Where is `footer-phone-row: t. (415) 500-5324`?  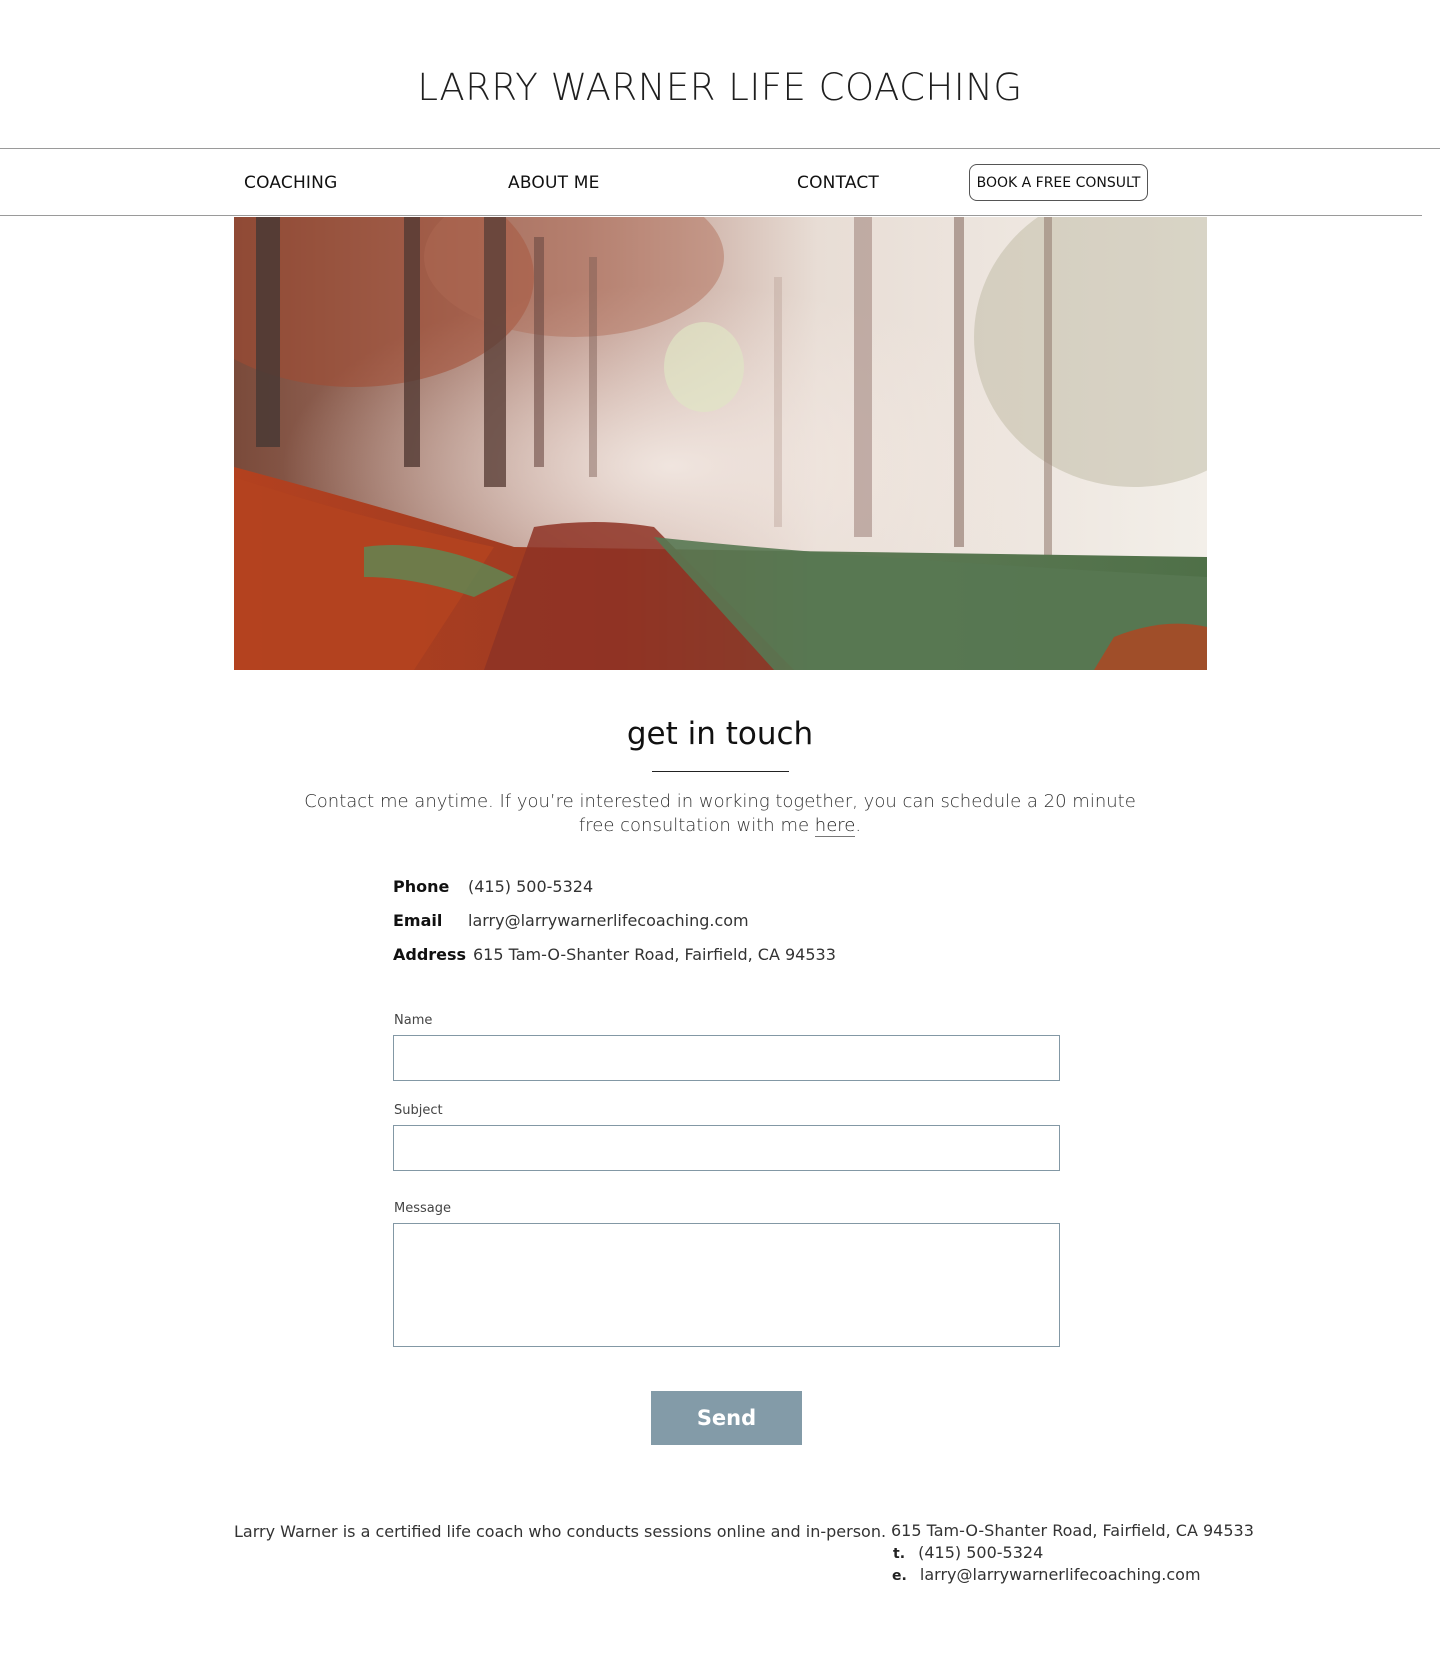
footer-phone-row: t. (415) 500-5324 is located at coordinates (968, 1552).